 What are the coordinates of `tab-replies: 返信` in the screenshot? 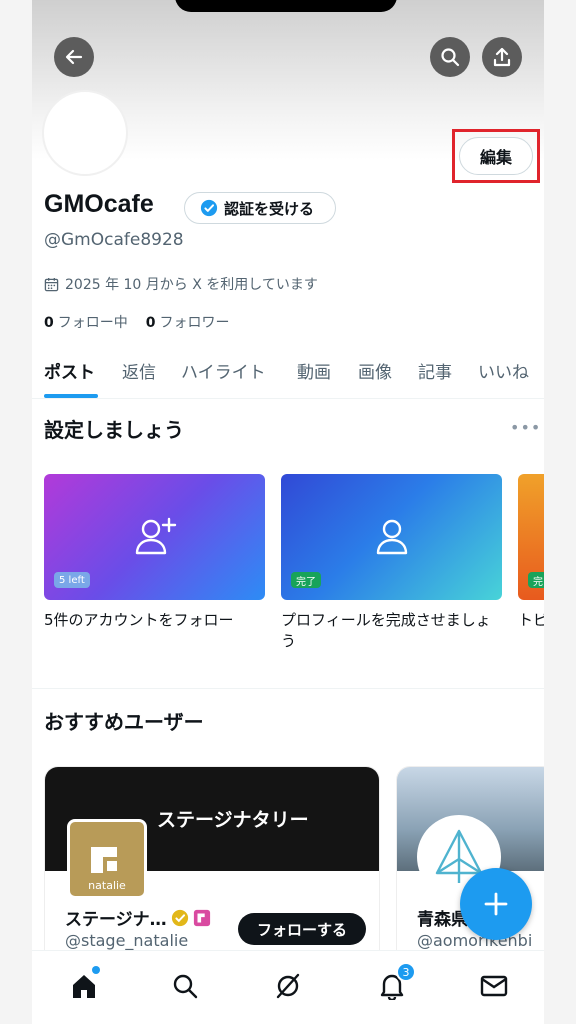 It's located at (139, 370).